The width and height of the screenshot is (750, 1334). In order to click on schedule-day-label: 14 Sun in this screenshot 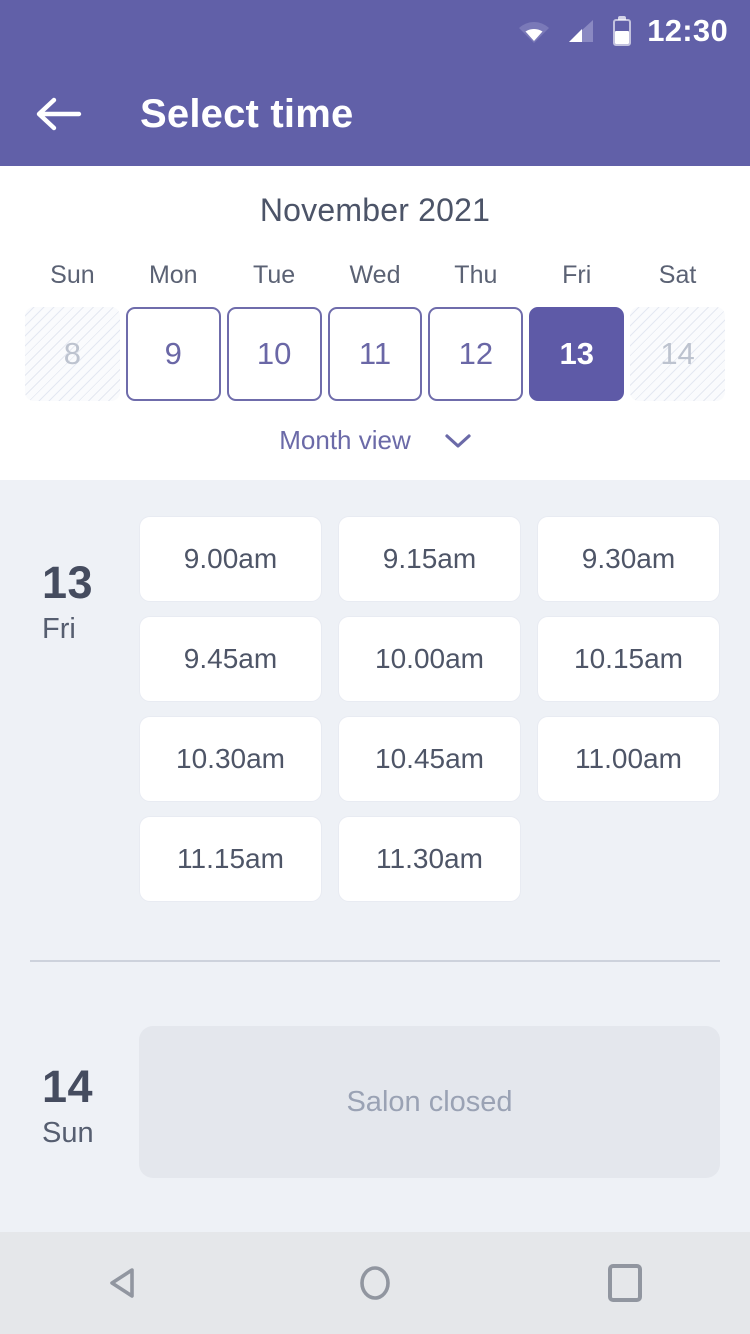, I will do `click(82, 1102)`.